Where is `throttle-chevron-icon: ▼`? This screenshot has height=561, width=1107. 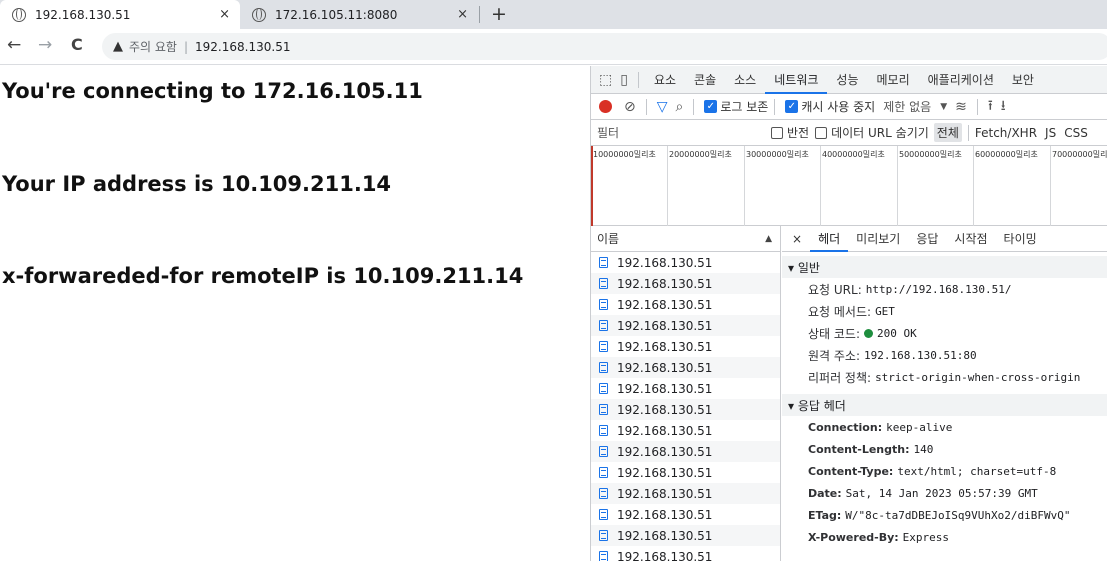
throttle-chevron-icon: ▼ is located at coordinates (943, 107).